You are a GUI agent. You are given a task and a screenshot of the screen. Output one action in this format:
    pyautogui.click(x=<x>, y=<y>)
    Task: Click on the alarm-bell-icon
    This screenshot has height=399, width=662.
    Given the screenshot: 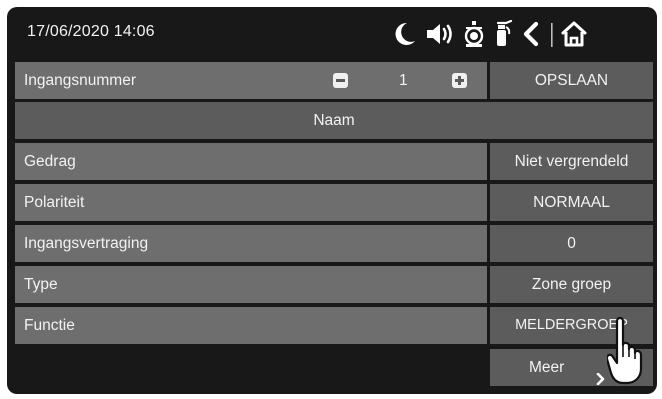 What is the action you would take?
    pyautogui.click(x=474, y=34)
    